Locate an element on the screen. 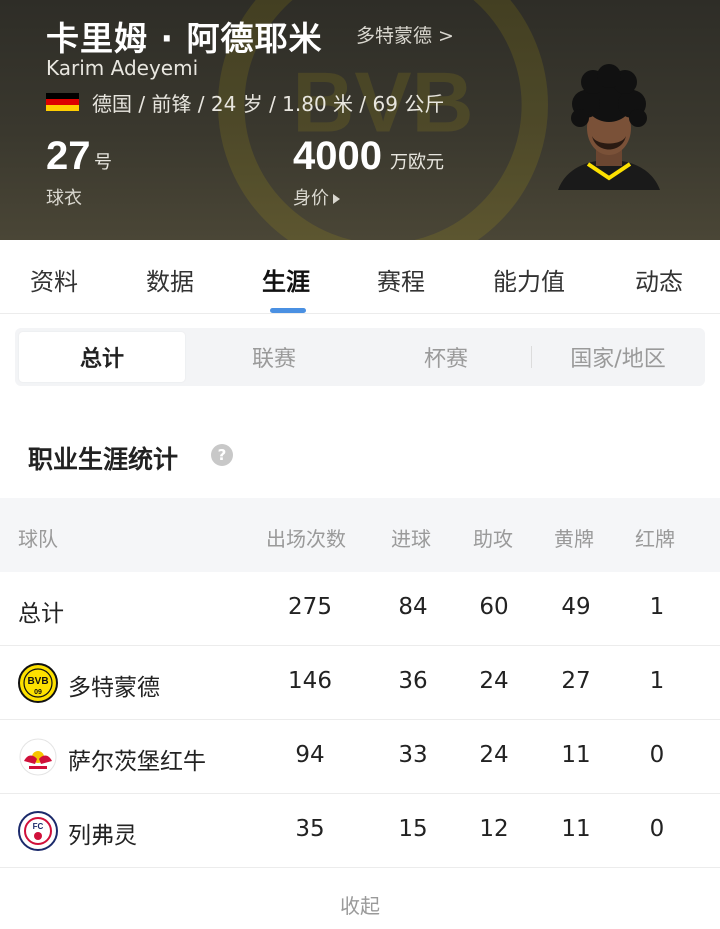  fc-liefering-logo-icon: FC is located at coordinates (38, 831).